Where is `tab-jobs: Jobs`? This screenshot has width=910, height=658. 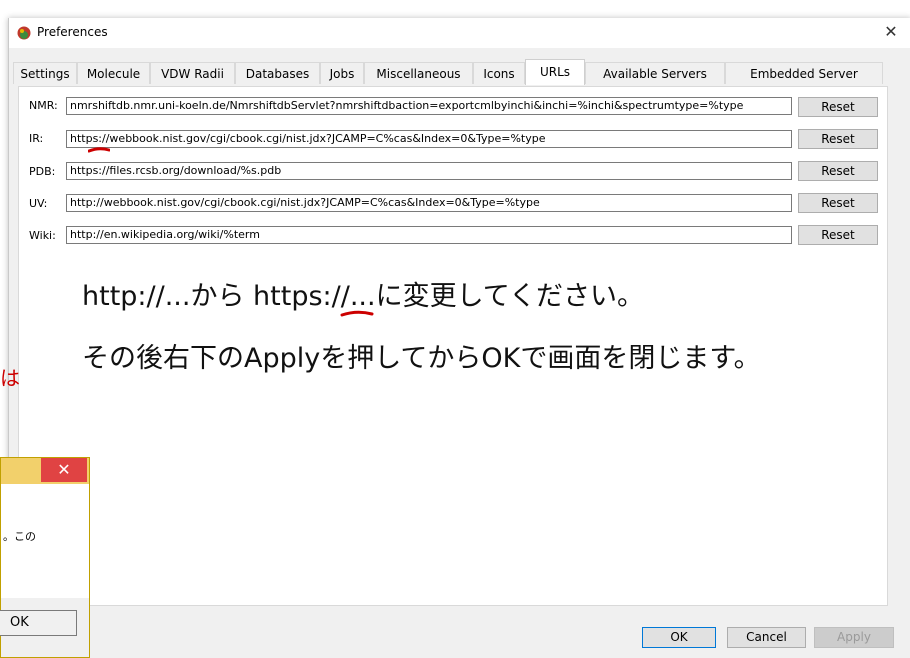
tab-jobs: Jobs is located at coordinates (342, 73).